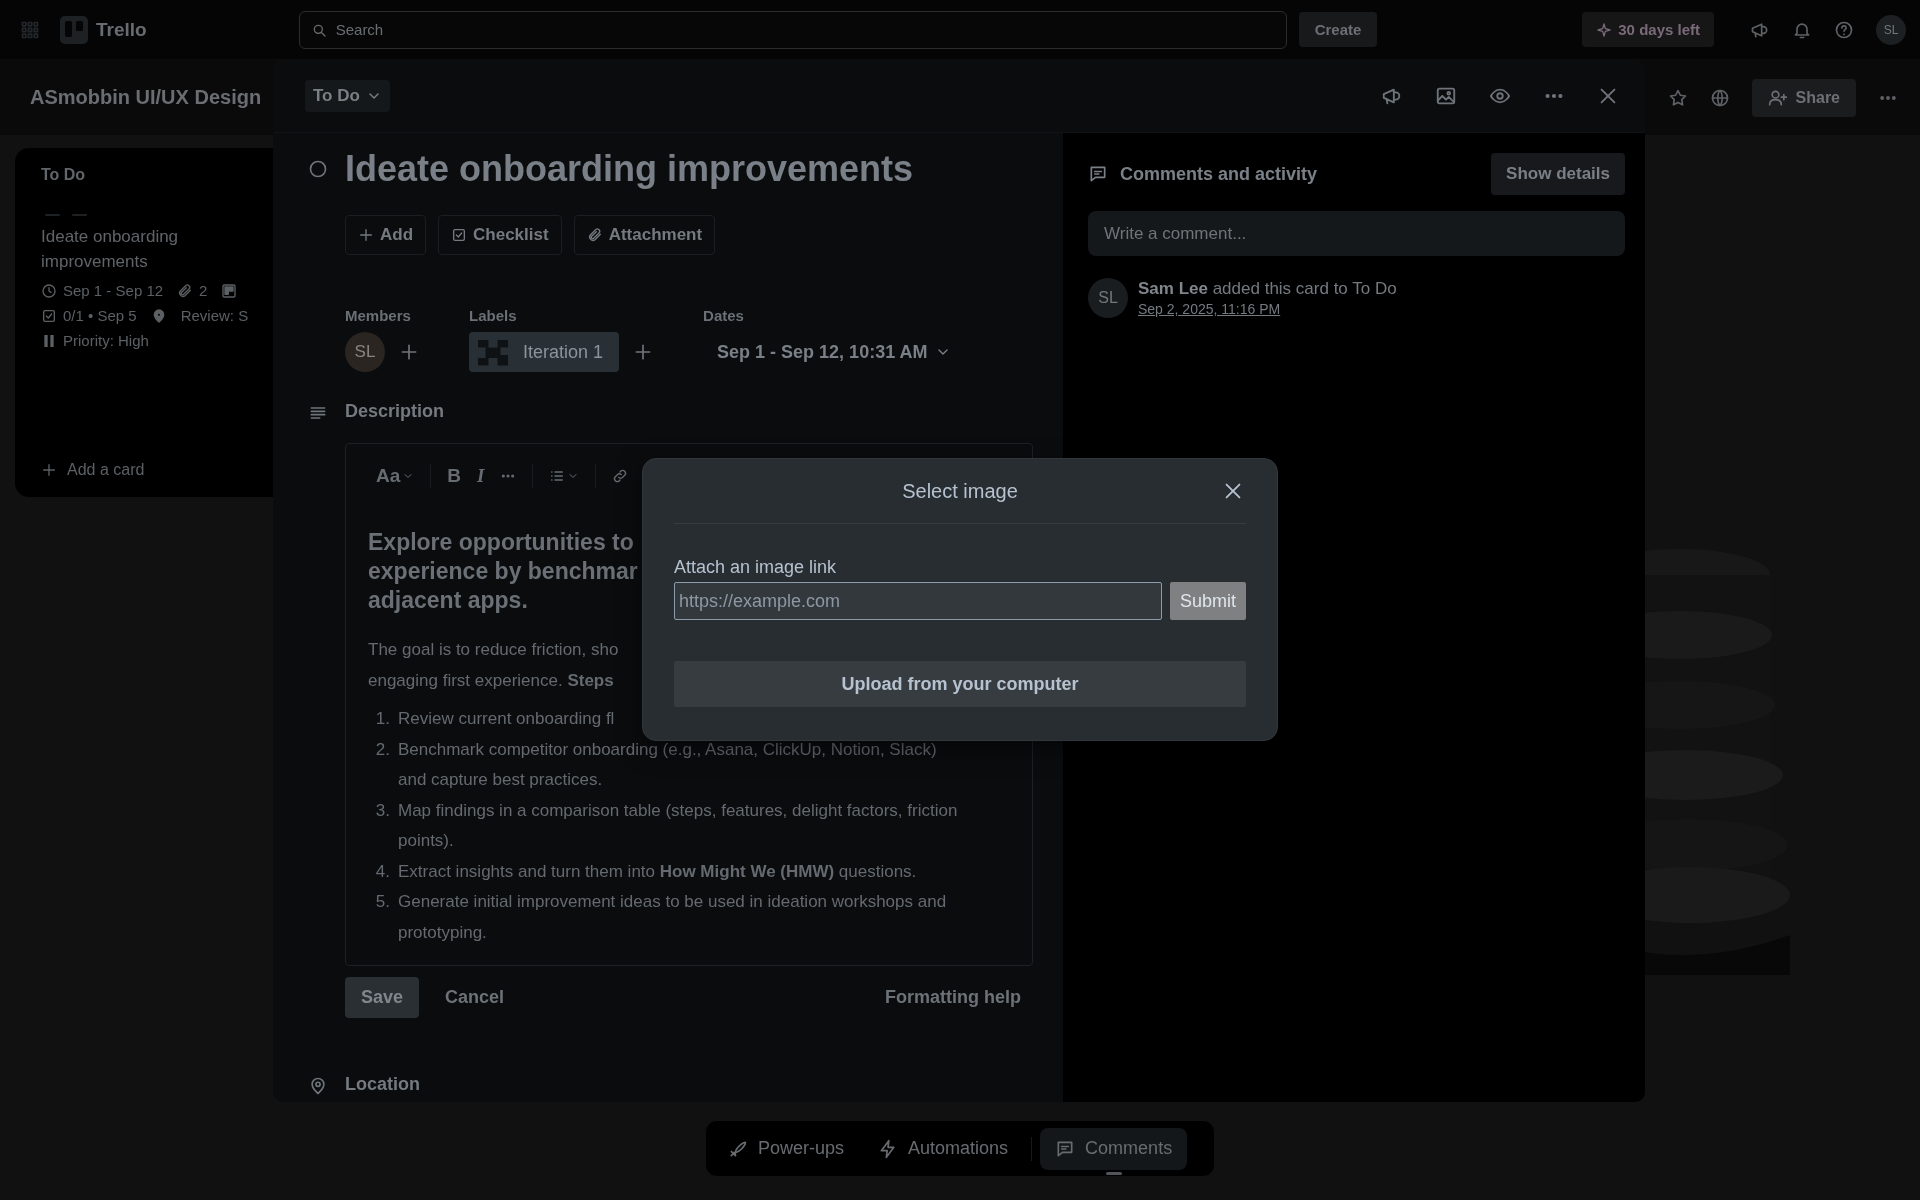 The height and width of the screenshot is (1200, 1920). Describe the element at coordinates (1719, 97) in the screenshot. I see `globe-icon` at that location.